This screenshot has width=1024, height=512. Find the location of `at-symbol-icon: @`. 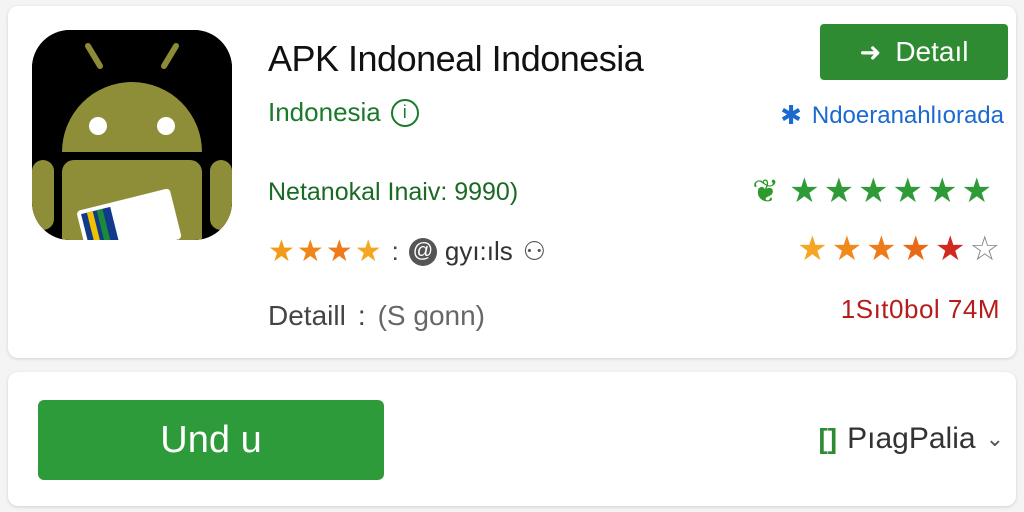

at-symbol-icon: @ is located at coordinates (422, 251).